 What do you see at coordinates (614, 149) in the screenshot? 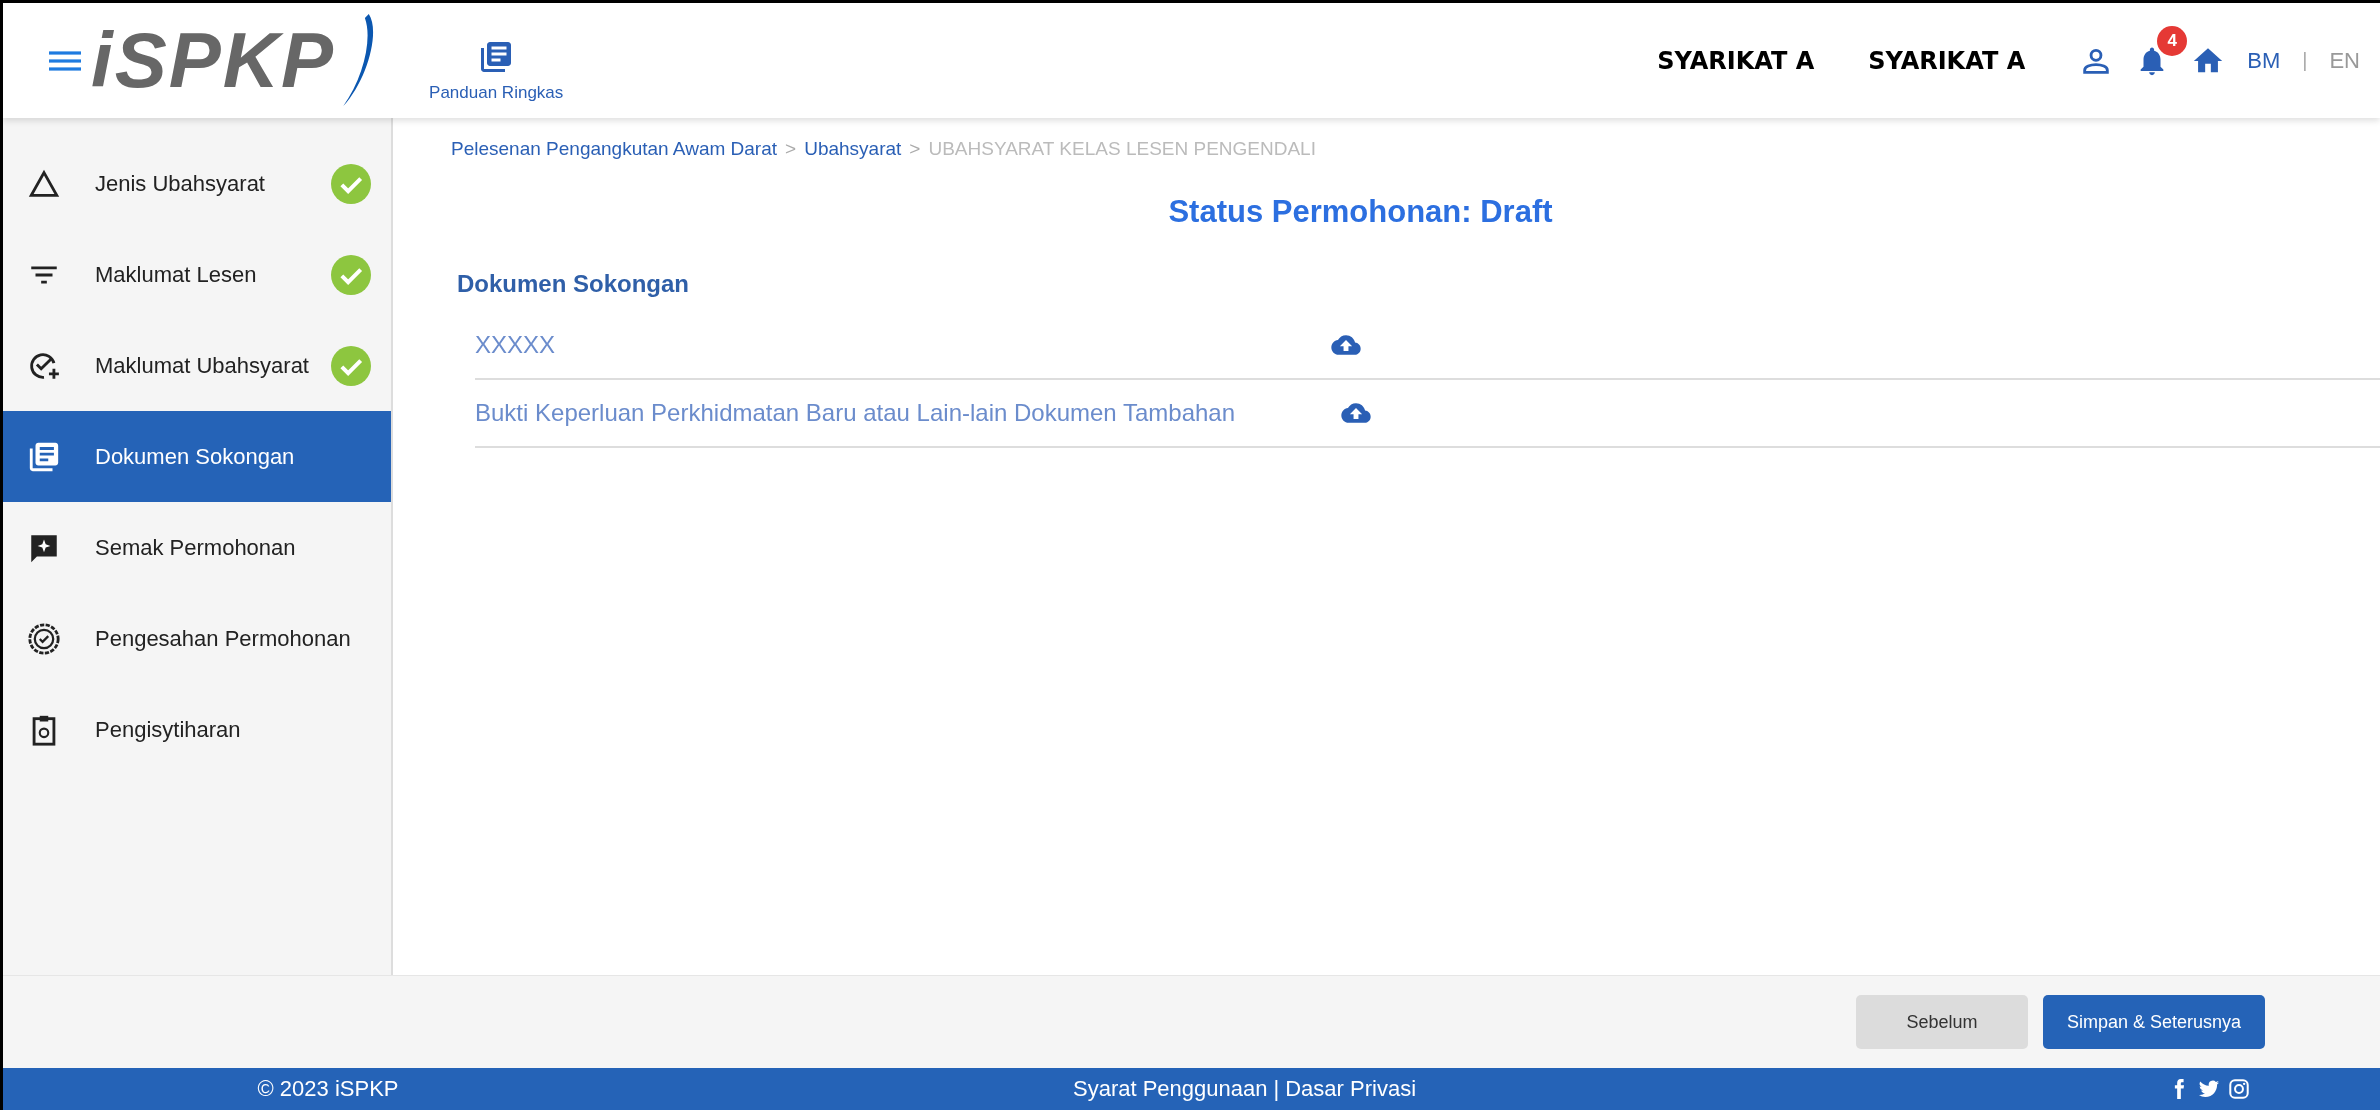
I see `breadcrumb-link: Pelesenan Pengangkutan Awam Darat` at bounding box center [614, 149].